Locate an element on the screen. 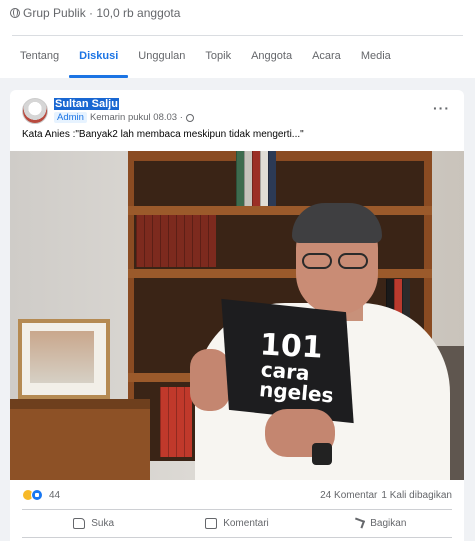  like-reaction-icon is located at coordinates (37, 495).